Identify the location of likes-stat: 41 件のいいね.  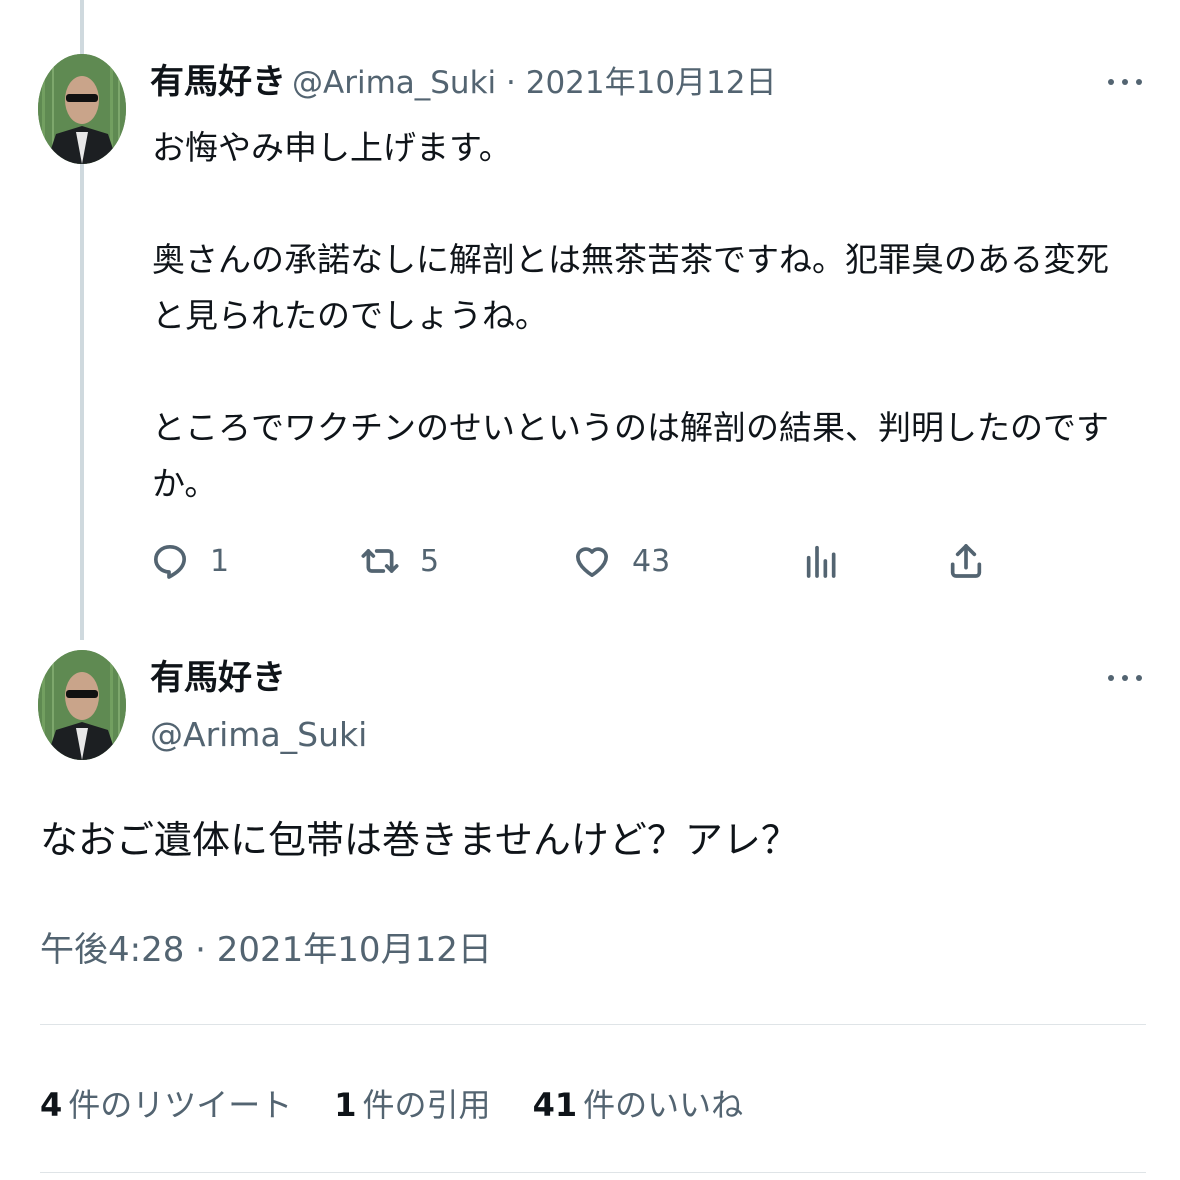
(638, 1103).